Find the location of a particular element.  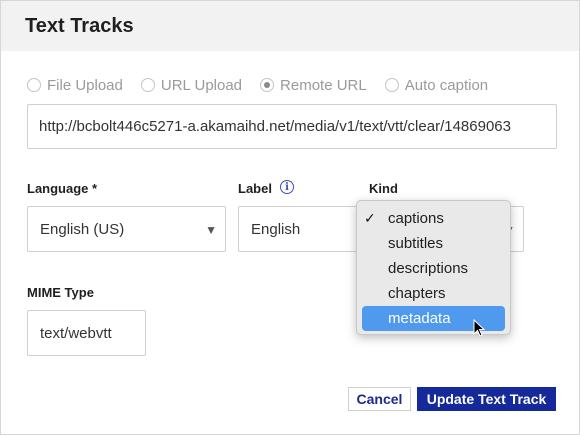

cancel-button: Cancel is located at coordinates (379, 399).